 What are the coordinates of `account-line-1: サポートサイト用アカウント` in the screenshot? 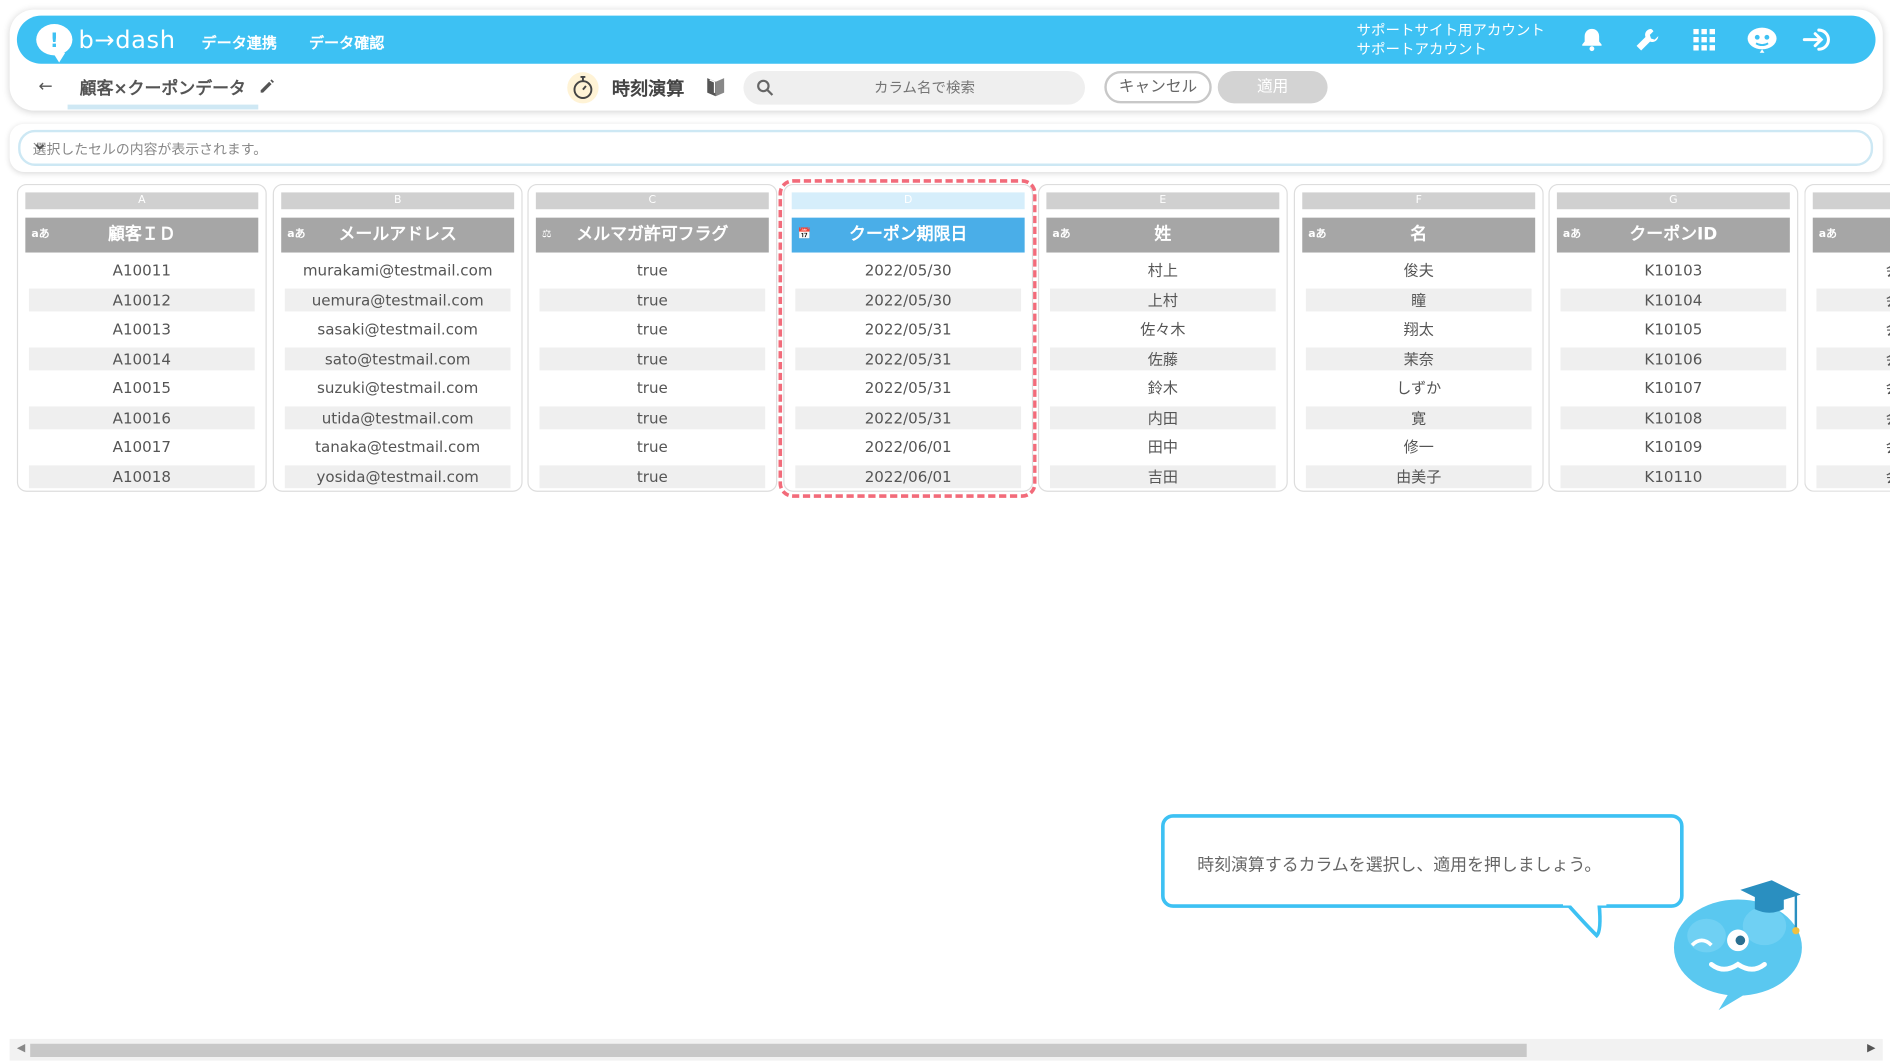 It's located at (1450, 30).